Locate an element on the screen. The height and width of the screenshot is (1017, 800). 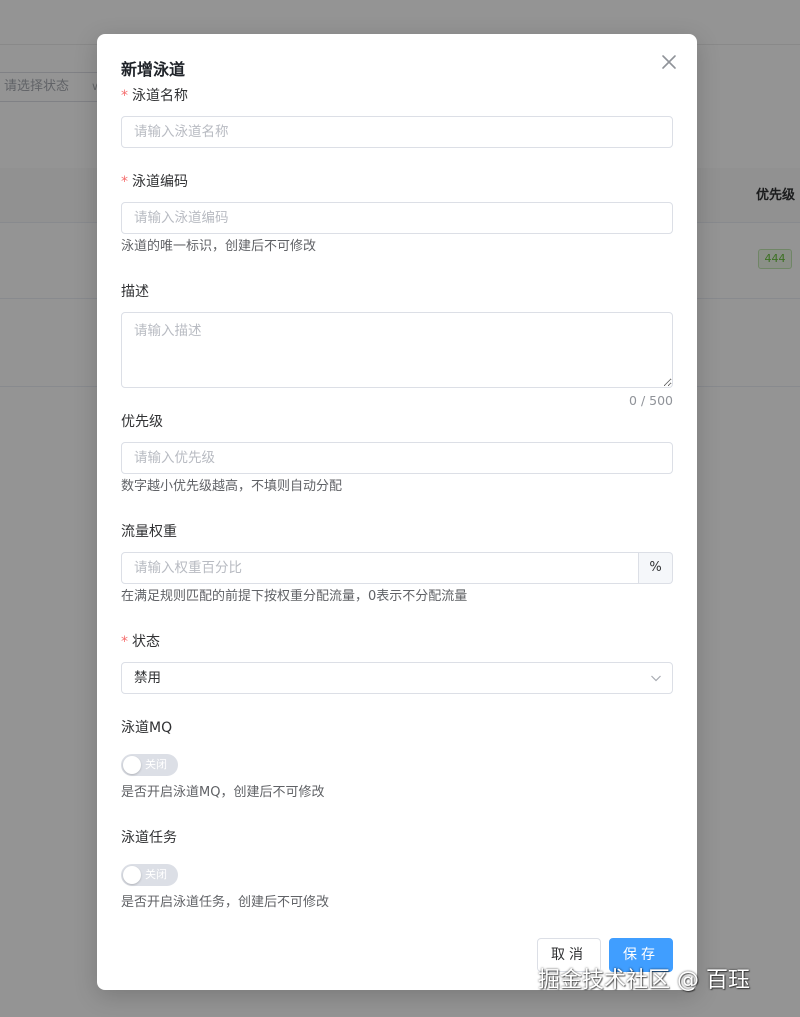
lane-mq-hint: 是否开启泳道MQ，创建后不可修改 is located at coordinates (223, 792).